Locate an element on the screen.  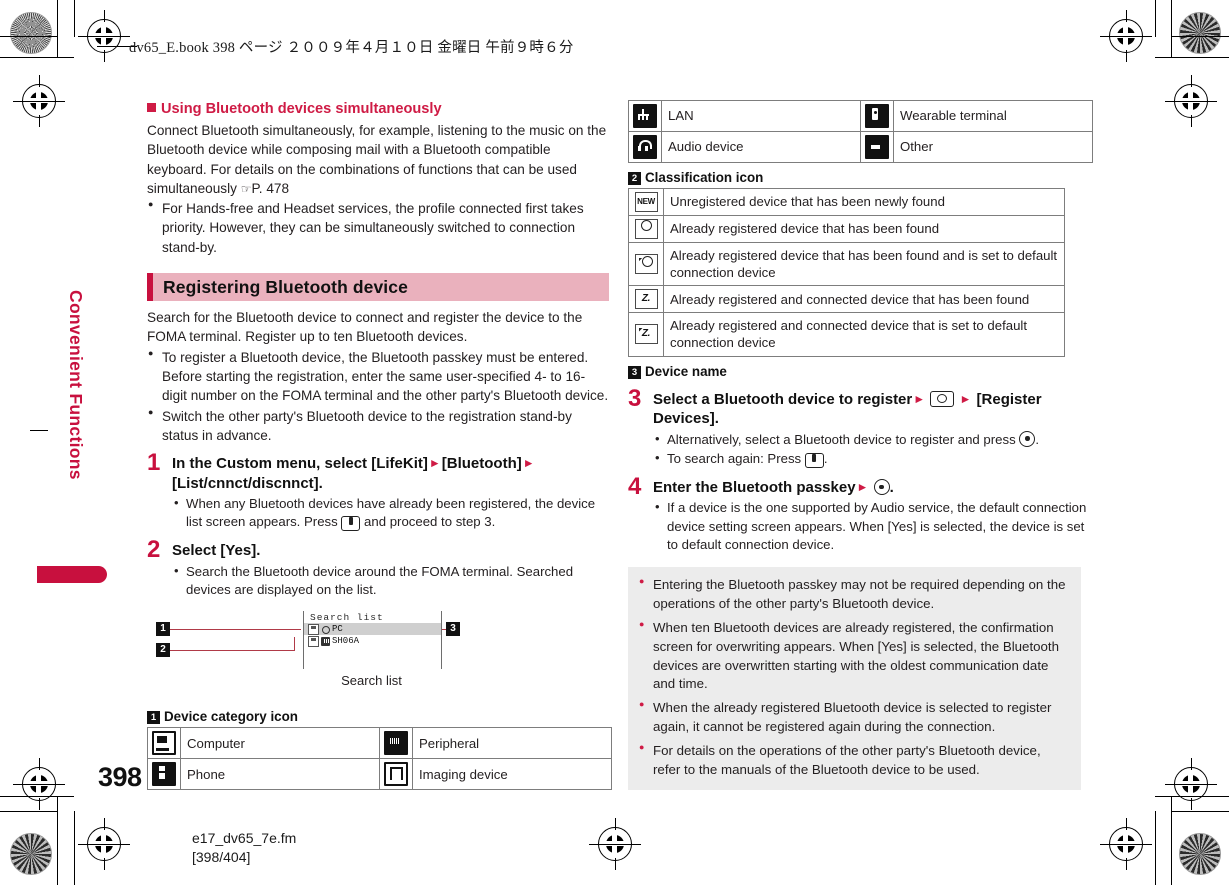
screen-title: Search list is located at coordinates (347, 618).